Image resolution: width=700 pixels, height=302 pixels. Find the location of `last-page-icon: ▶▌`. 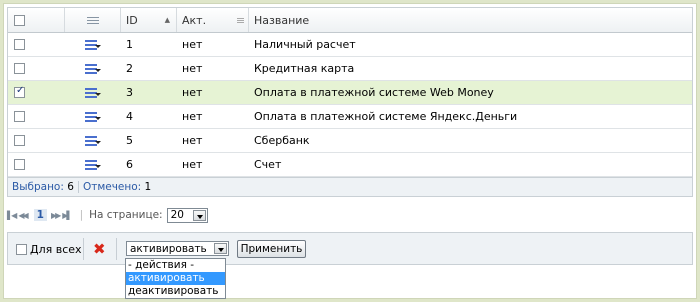

last-page-icon: ▶▌ is located at coordinates (67, 215).